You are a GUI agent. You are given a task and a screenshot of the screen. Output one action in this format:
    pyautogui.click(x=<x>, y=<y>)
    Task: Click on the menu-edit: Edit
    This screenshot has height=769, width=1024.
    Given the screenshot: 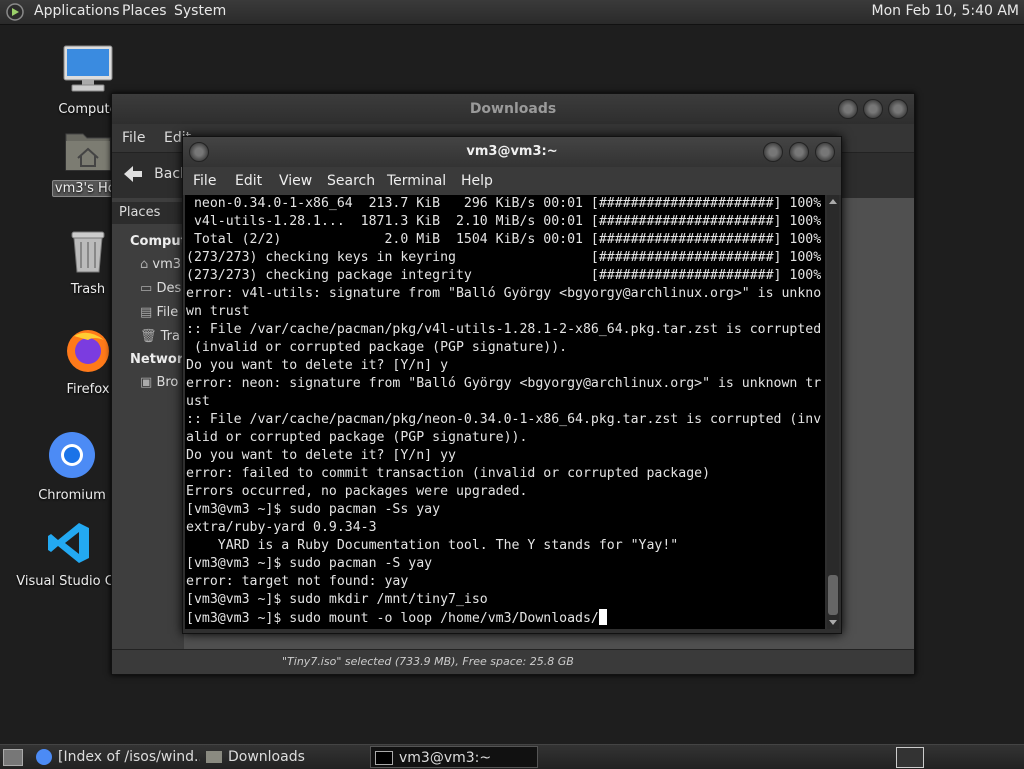 What is the action you would take?
    pyautogui.click(x=248, y=181)
    